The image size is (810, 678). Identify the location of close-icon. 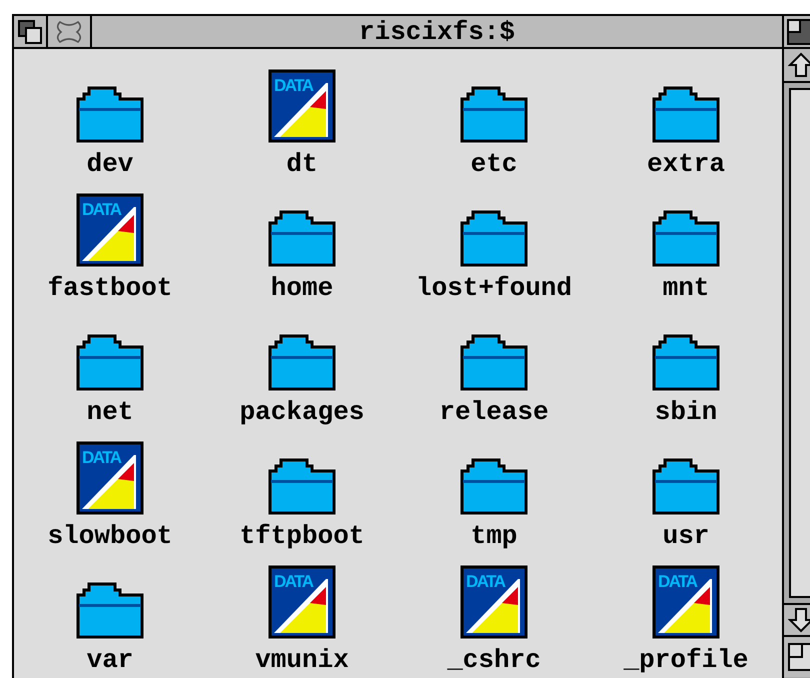
(69, 31).